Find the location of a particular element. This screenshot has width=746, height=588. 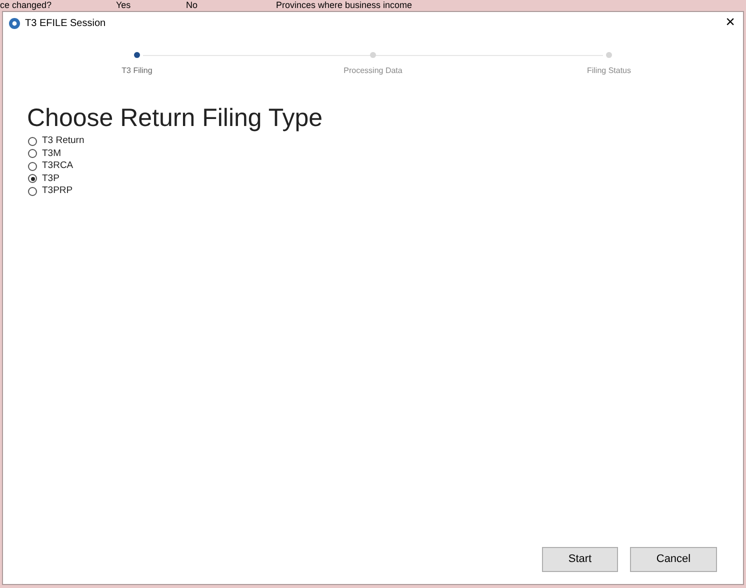

step-label: T3 Filing is located at coordinates (137, 71).